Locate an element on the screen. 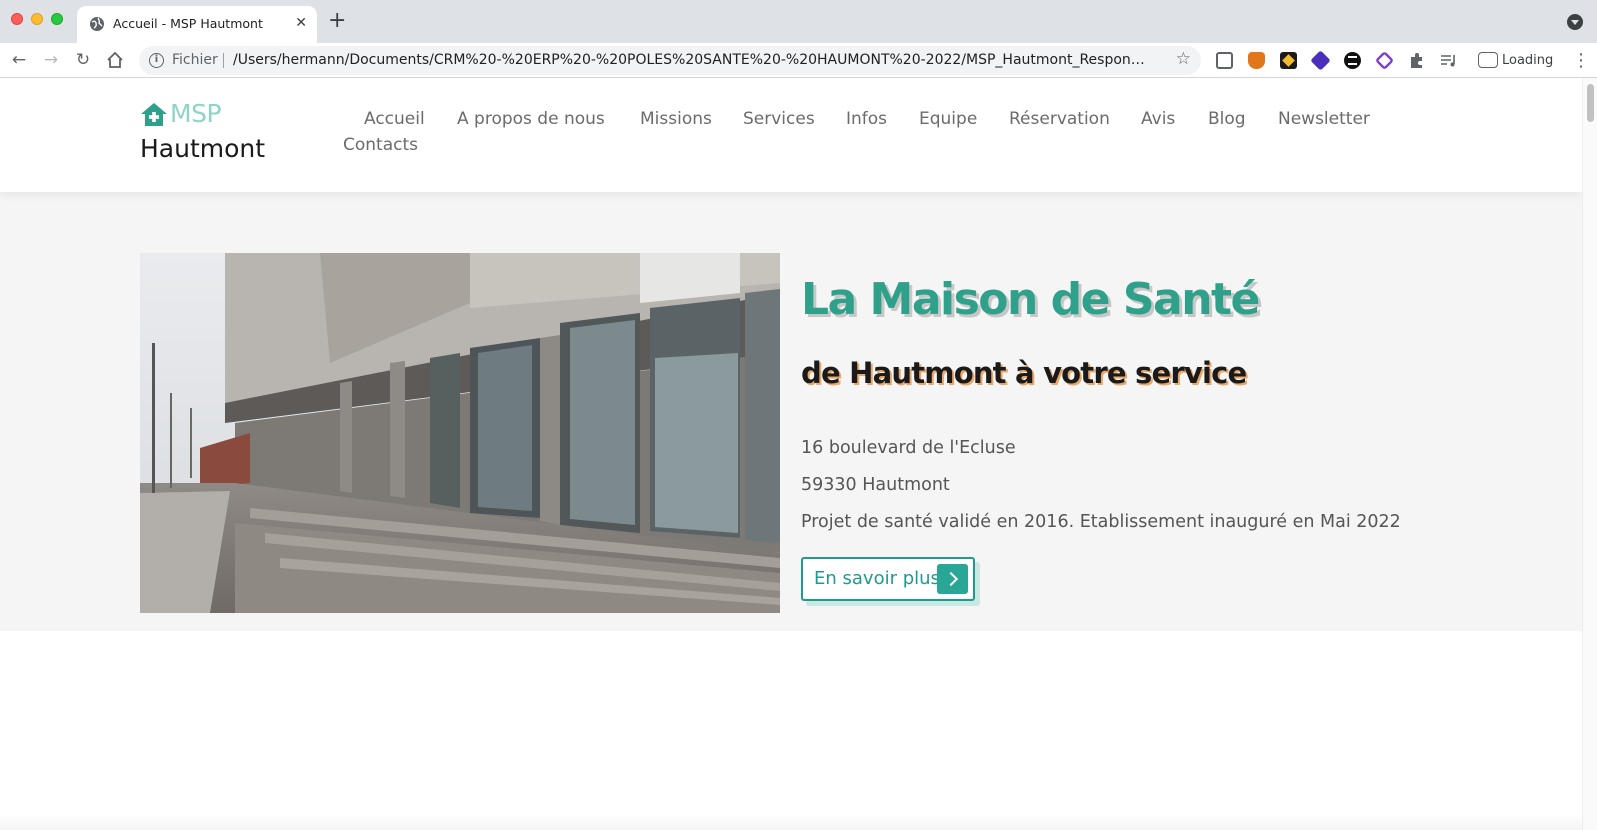 The width and height of the screenshot is (1597, 830). tab-close-icon: ✕ is located at coordinates (301, 23).